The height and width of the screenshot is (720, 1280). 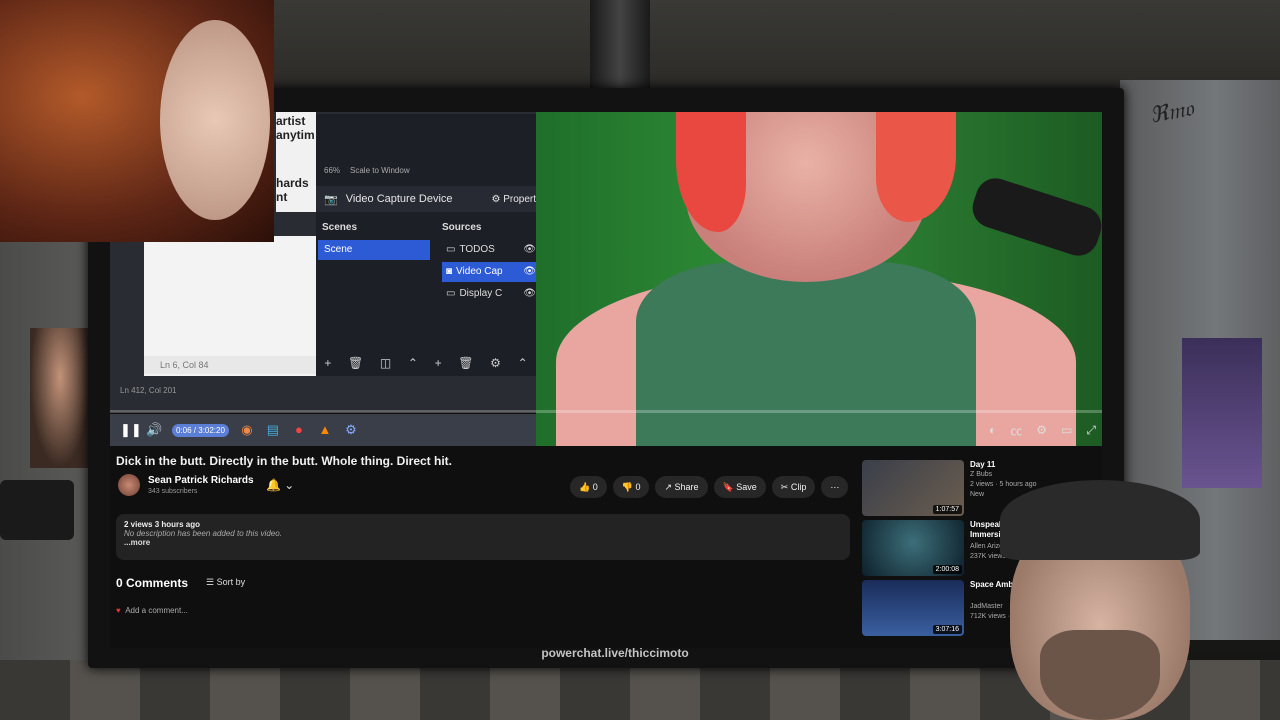 I want to click on camera-icon: 📷, so click(x=331, y=199).